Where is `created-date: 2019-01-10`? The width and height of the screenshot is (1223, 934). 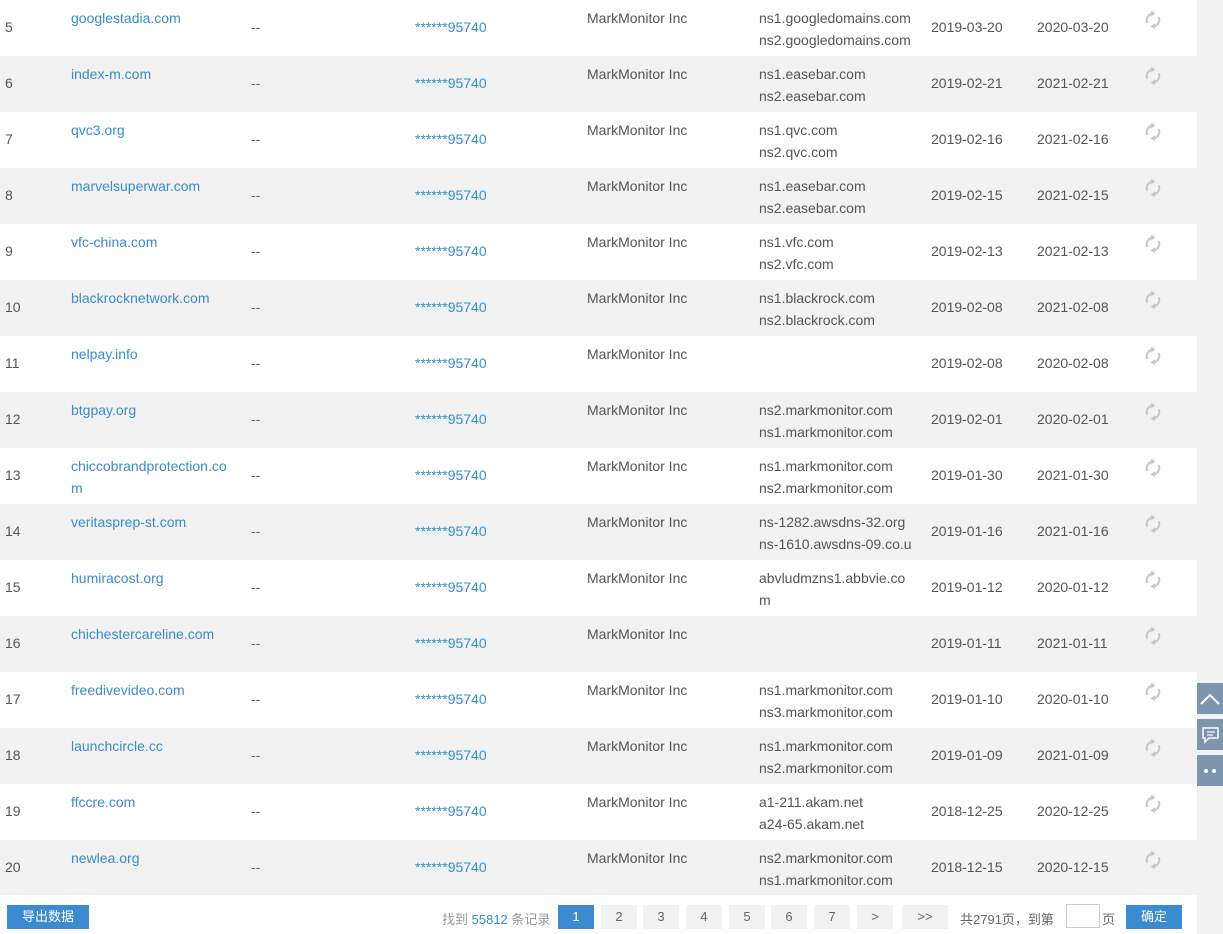
created-date: 2019-01-10 is located at coordinates (967, 699).